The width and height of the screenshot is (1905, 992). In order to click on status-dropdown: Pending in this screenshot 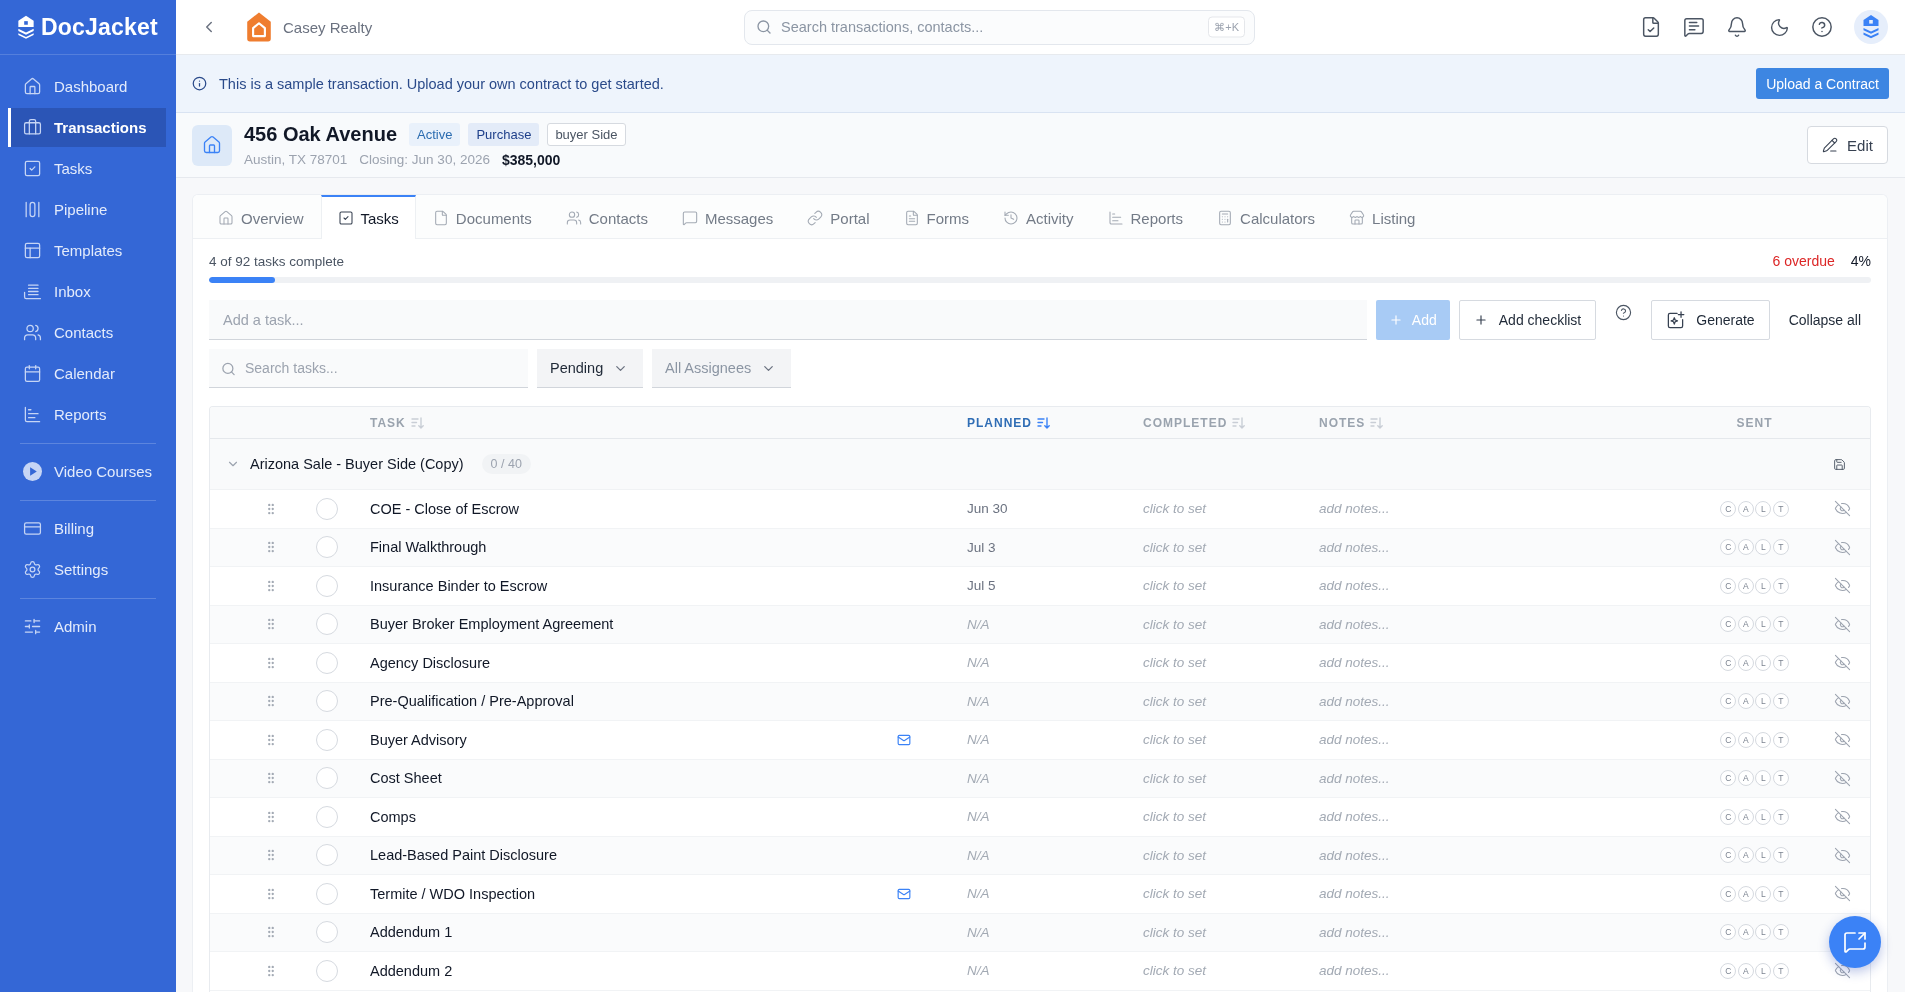, I will do `click(590, 368)`.